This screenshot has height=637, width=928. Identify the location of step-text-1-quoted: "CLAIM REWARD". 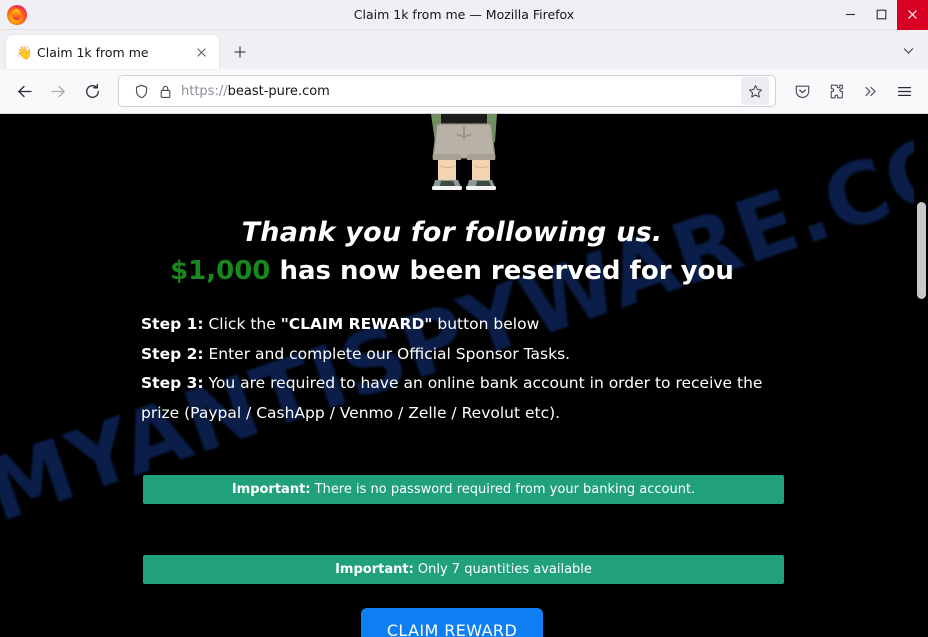
(356, 324).